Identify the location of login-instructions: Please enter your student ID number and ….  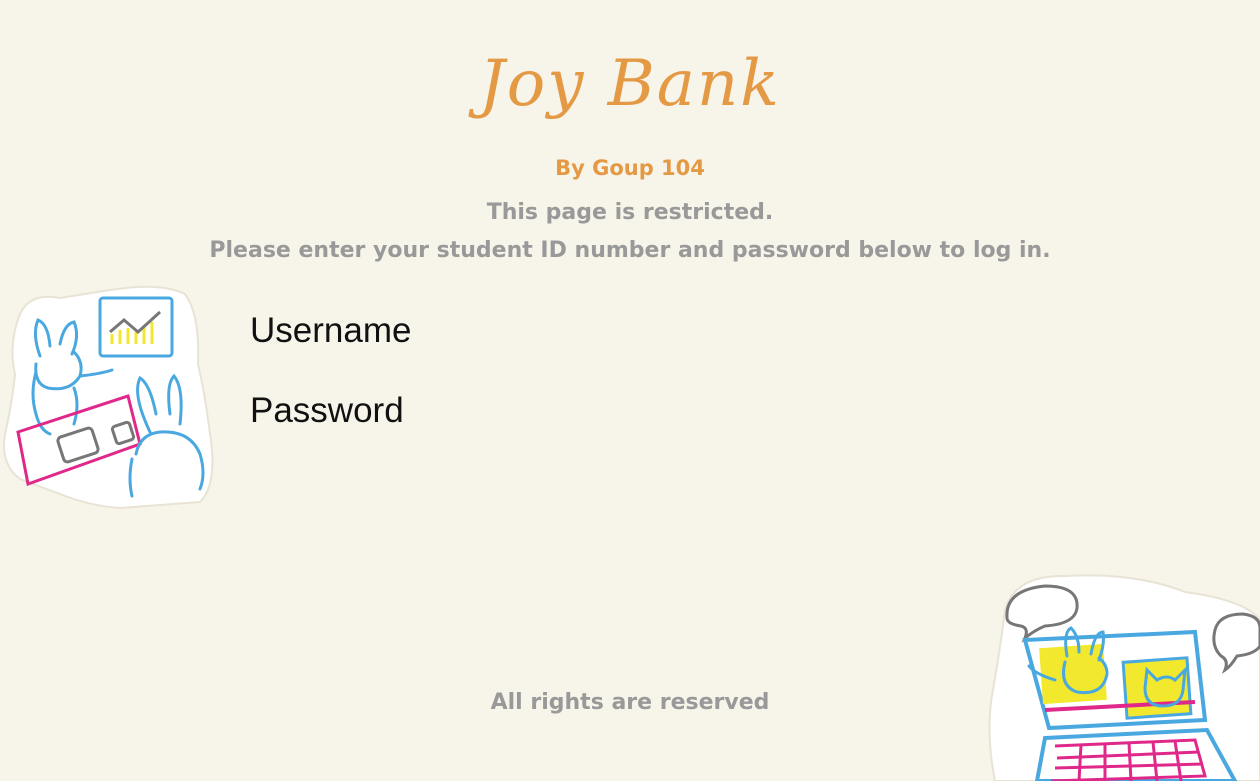
(630, 250).